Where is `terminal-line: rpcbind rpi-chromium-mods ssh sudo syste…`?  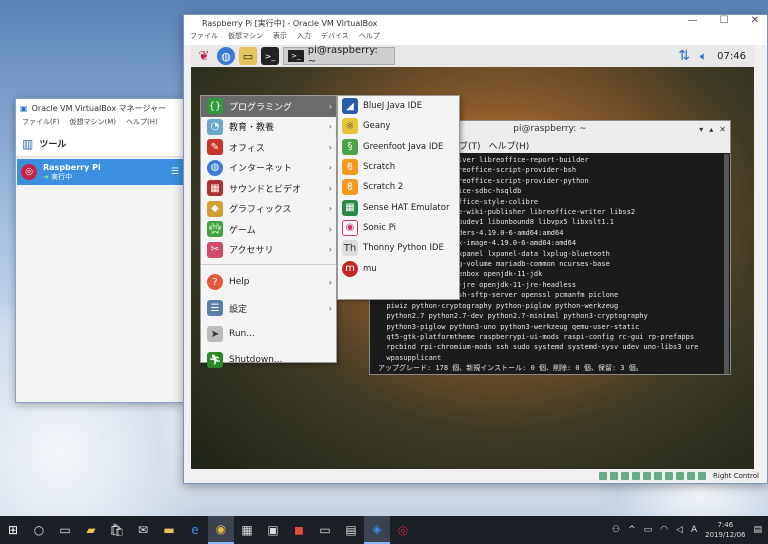
terminal-line: rpcbind rpi-chromium-mods ssh sudo syste… is located at coordinates (538, 347).